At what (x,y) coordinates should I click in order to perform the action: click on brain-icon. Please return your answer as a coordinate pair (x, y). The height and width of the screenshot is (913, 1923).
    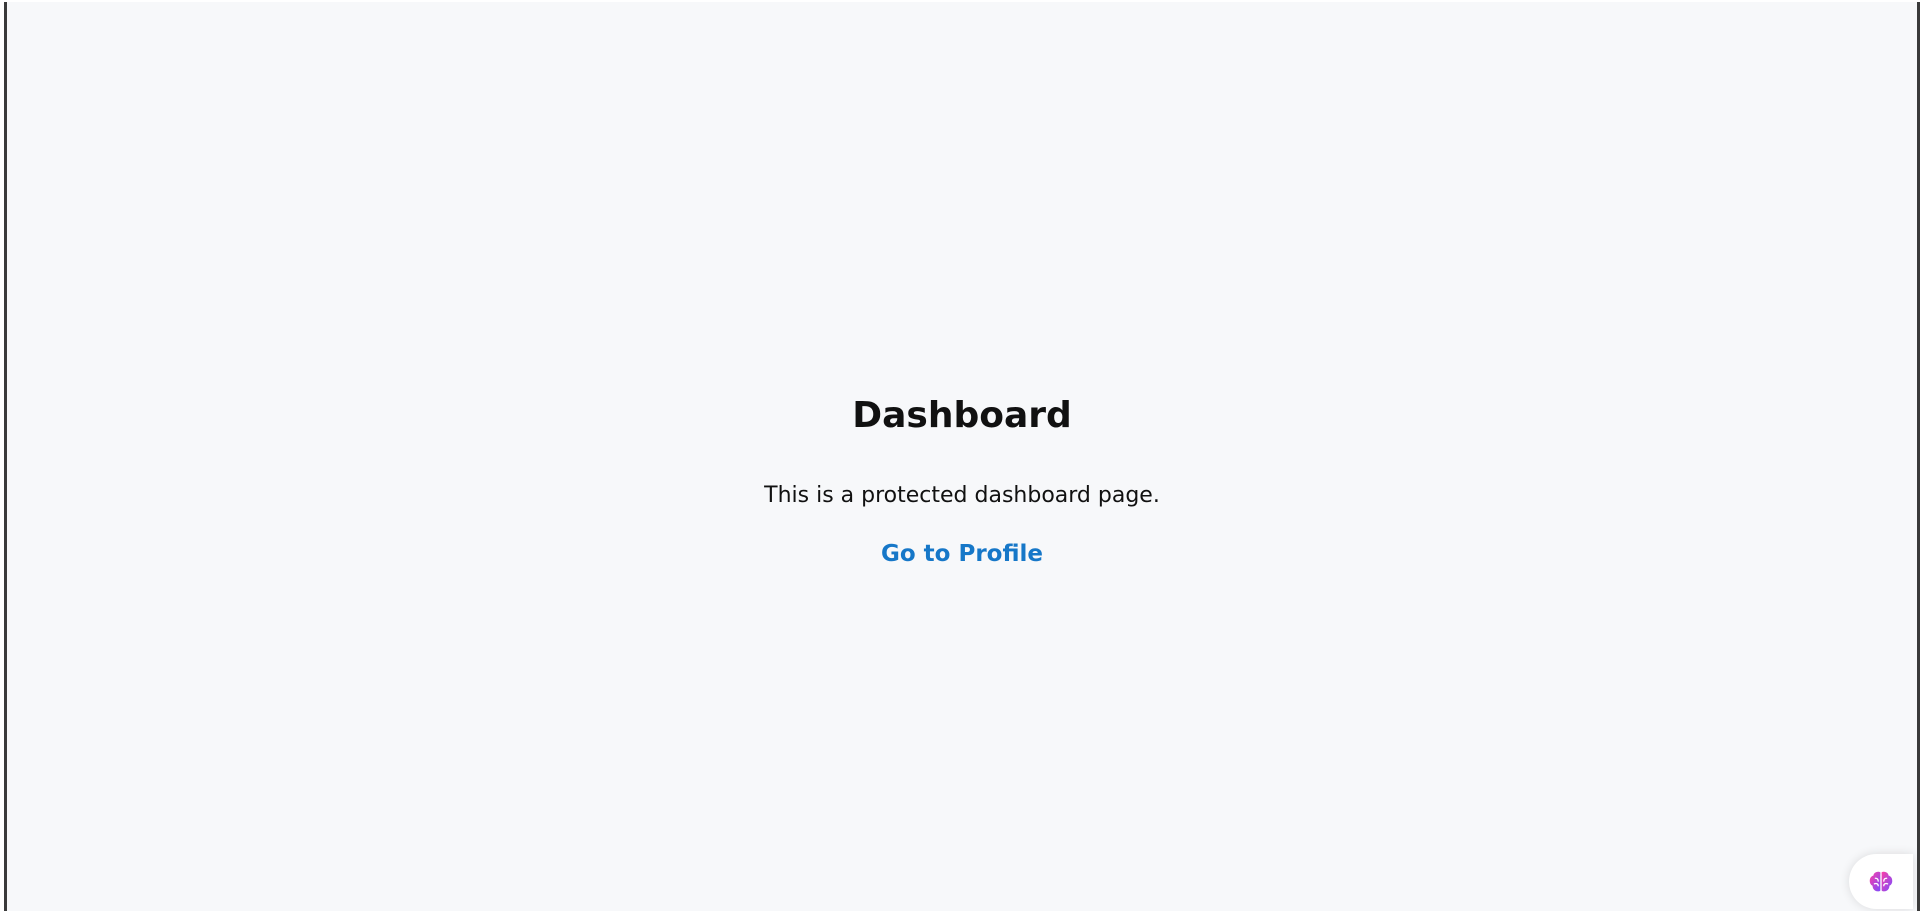
    Looking at the image, I should click on (1881, 881).